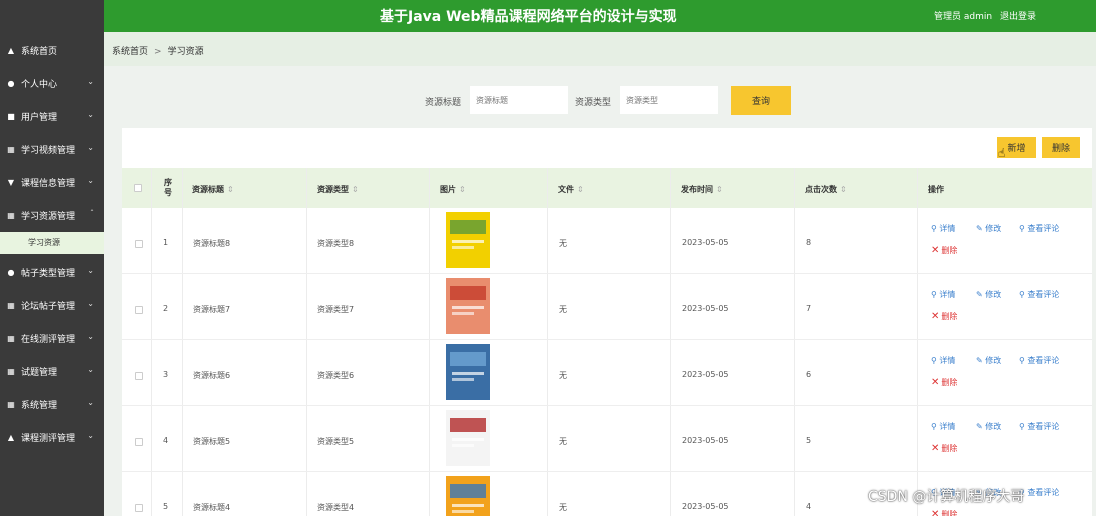 This screenshot has width=1096, height=516. I want to click on comments-label: 查看评论, so click(1043, 426).